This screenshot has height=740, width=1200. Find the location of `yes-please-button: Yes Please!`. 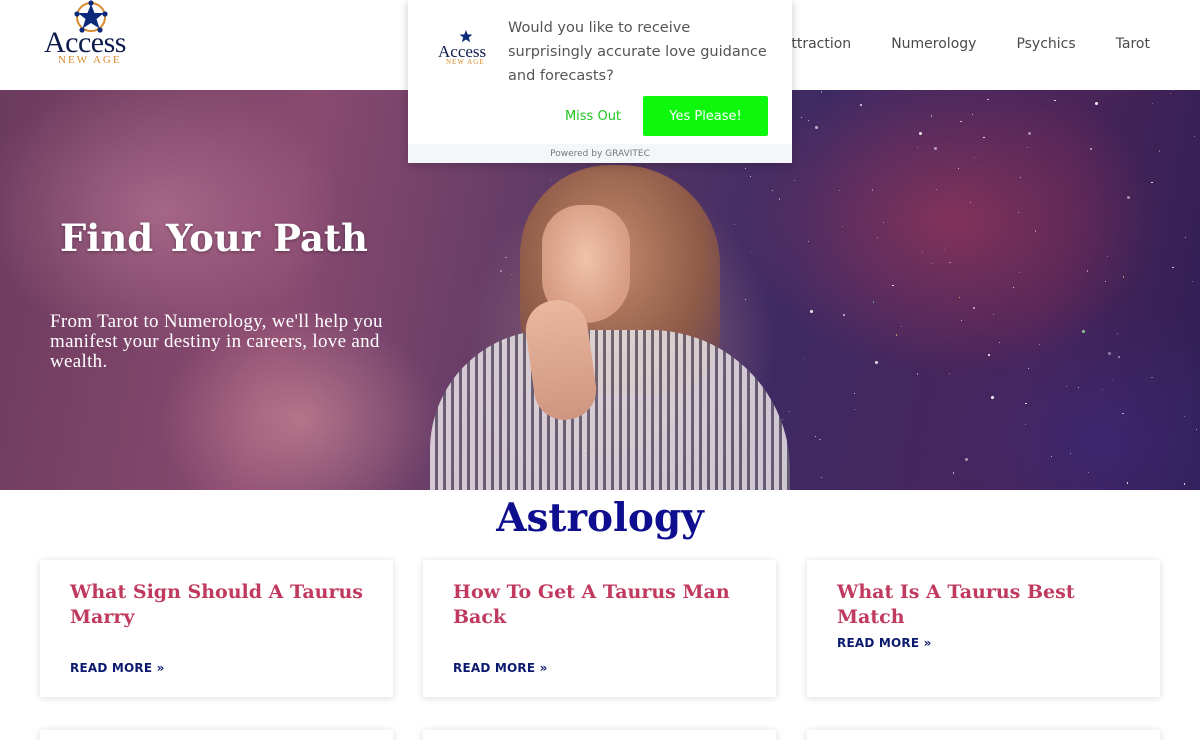

yes-please-button: Yes Please! is located at coordinates (705, 116).